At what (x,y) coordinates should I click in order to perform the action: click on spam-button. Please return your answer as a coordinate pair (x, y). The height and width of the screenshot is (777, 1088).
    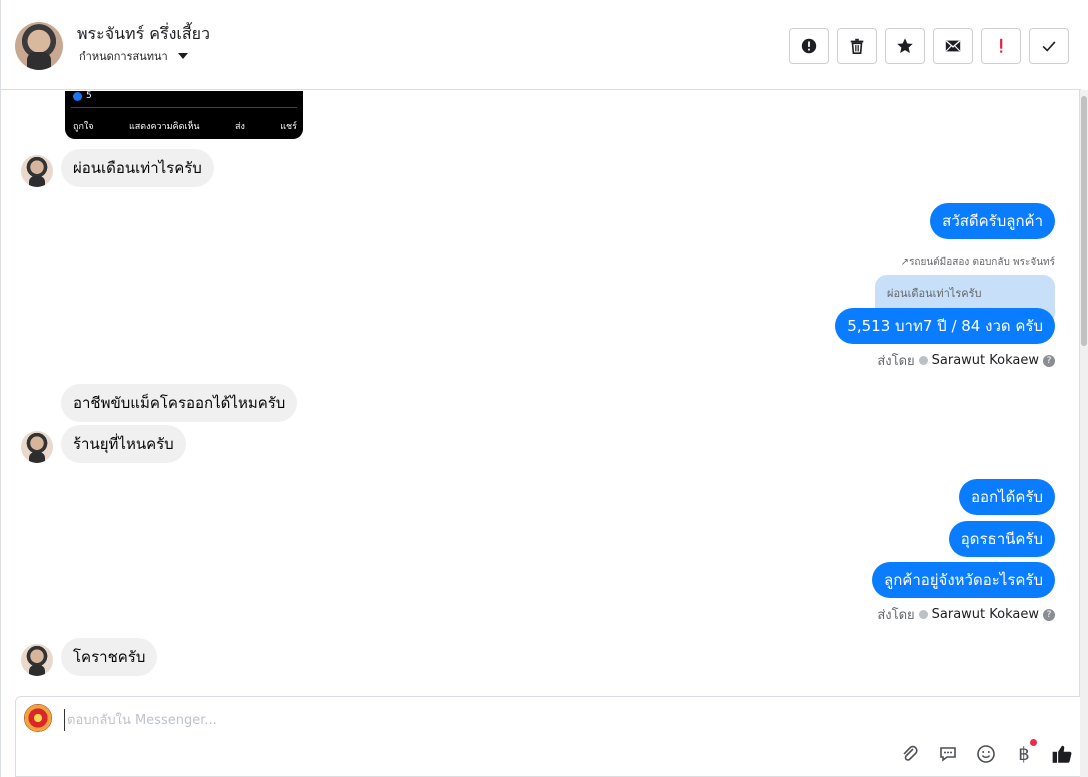
    Looking at the image, I should click on (809, 46).